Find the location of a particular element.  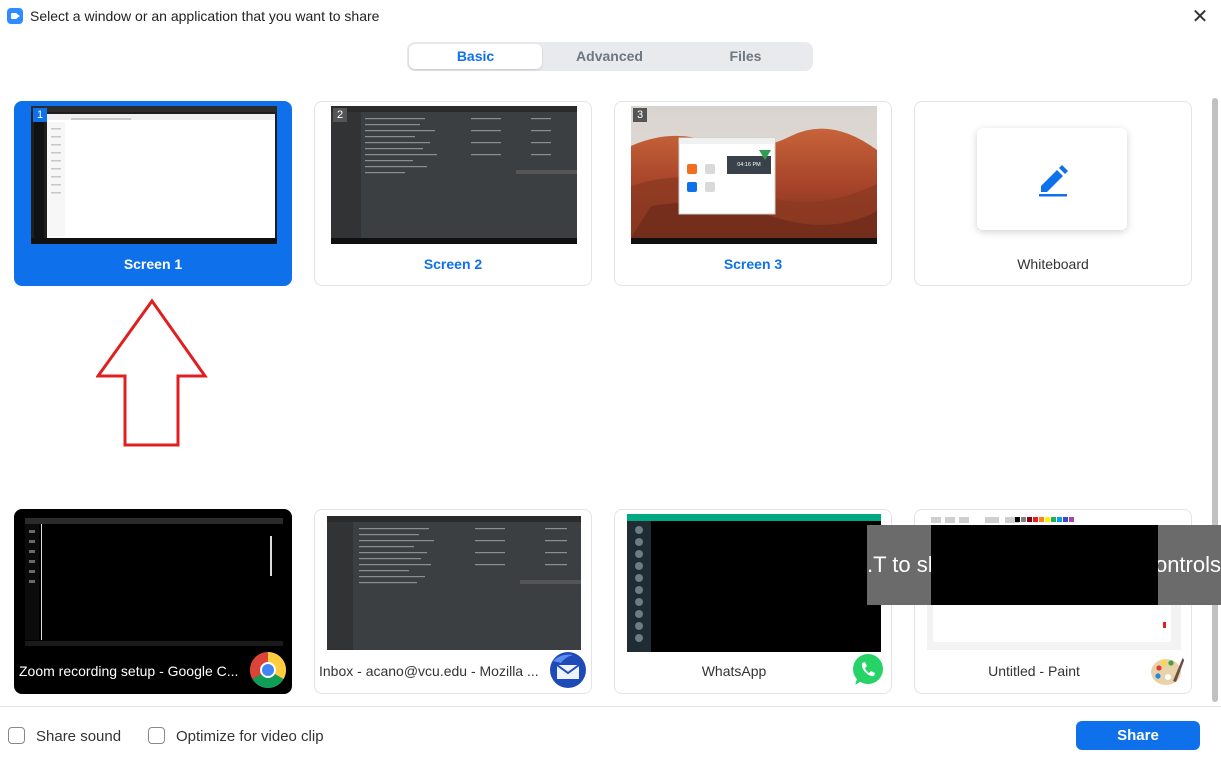

tab-basic: Basic is located at coordinates (475, 56).